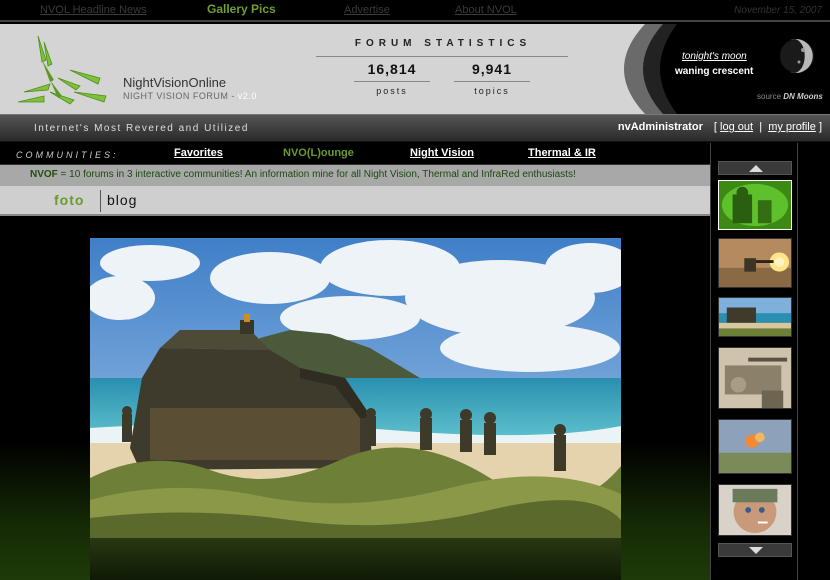  What do you see at coordinates (44, 174) in the screenshot?
I see `info-brand: NVOF` at bounding box center [44, 174].